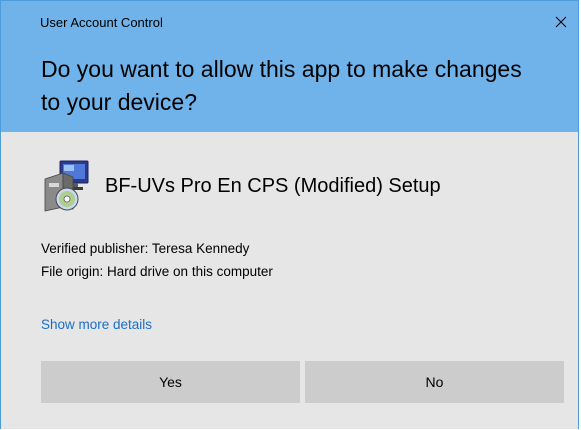 This screenshot has height=430, width=581. What do you see at coordinates (145, 248) in the screenshot?
I see `verified-publisher: Verified publisher: Teresa Kennedy` at bounding box center [145, 248].